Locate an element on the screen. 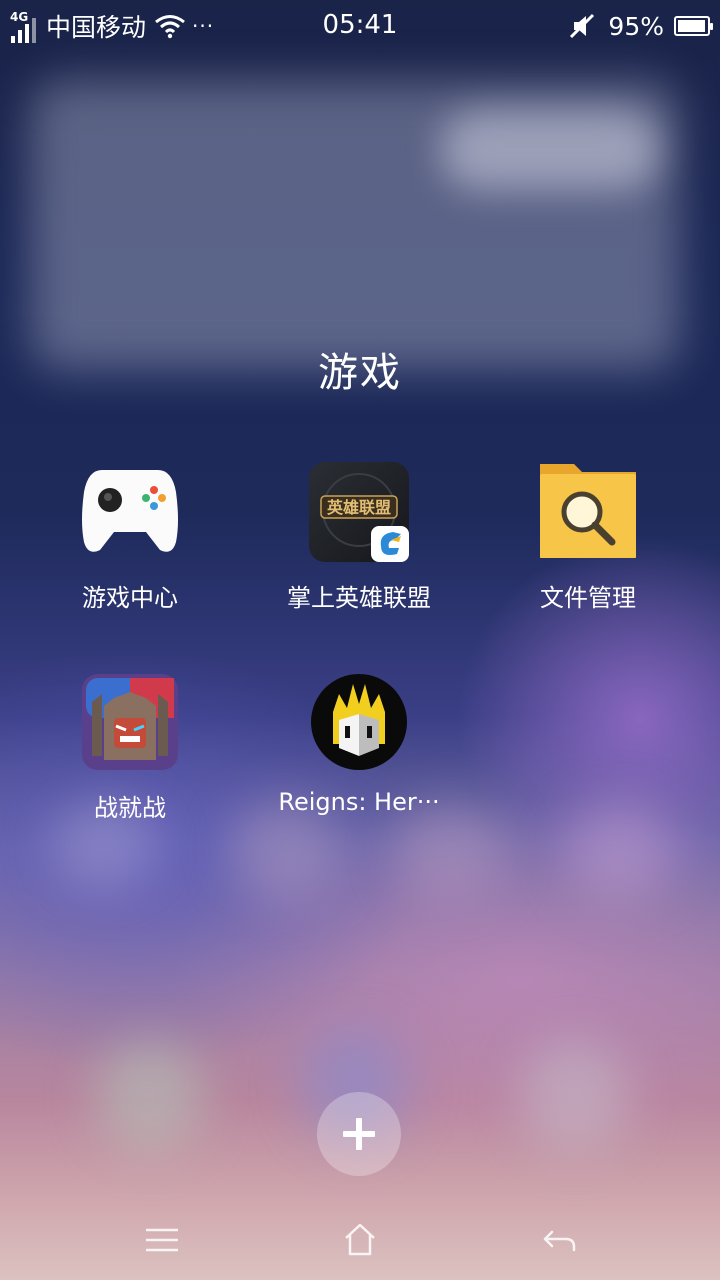  app-zhan-jiu-zhan: 战就战 is located at coordinates (130, 747).